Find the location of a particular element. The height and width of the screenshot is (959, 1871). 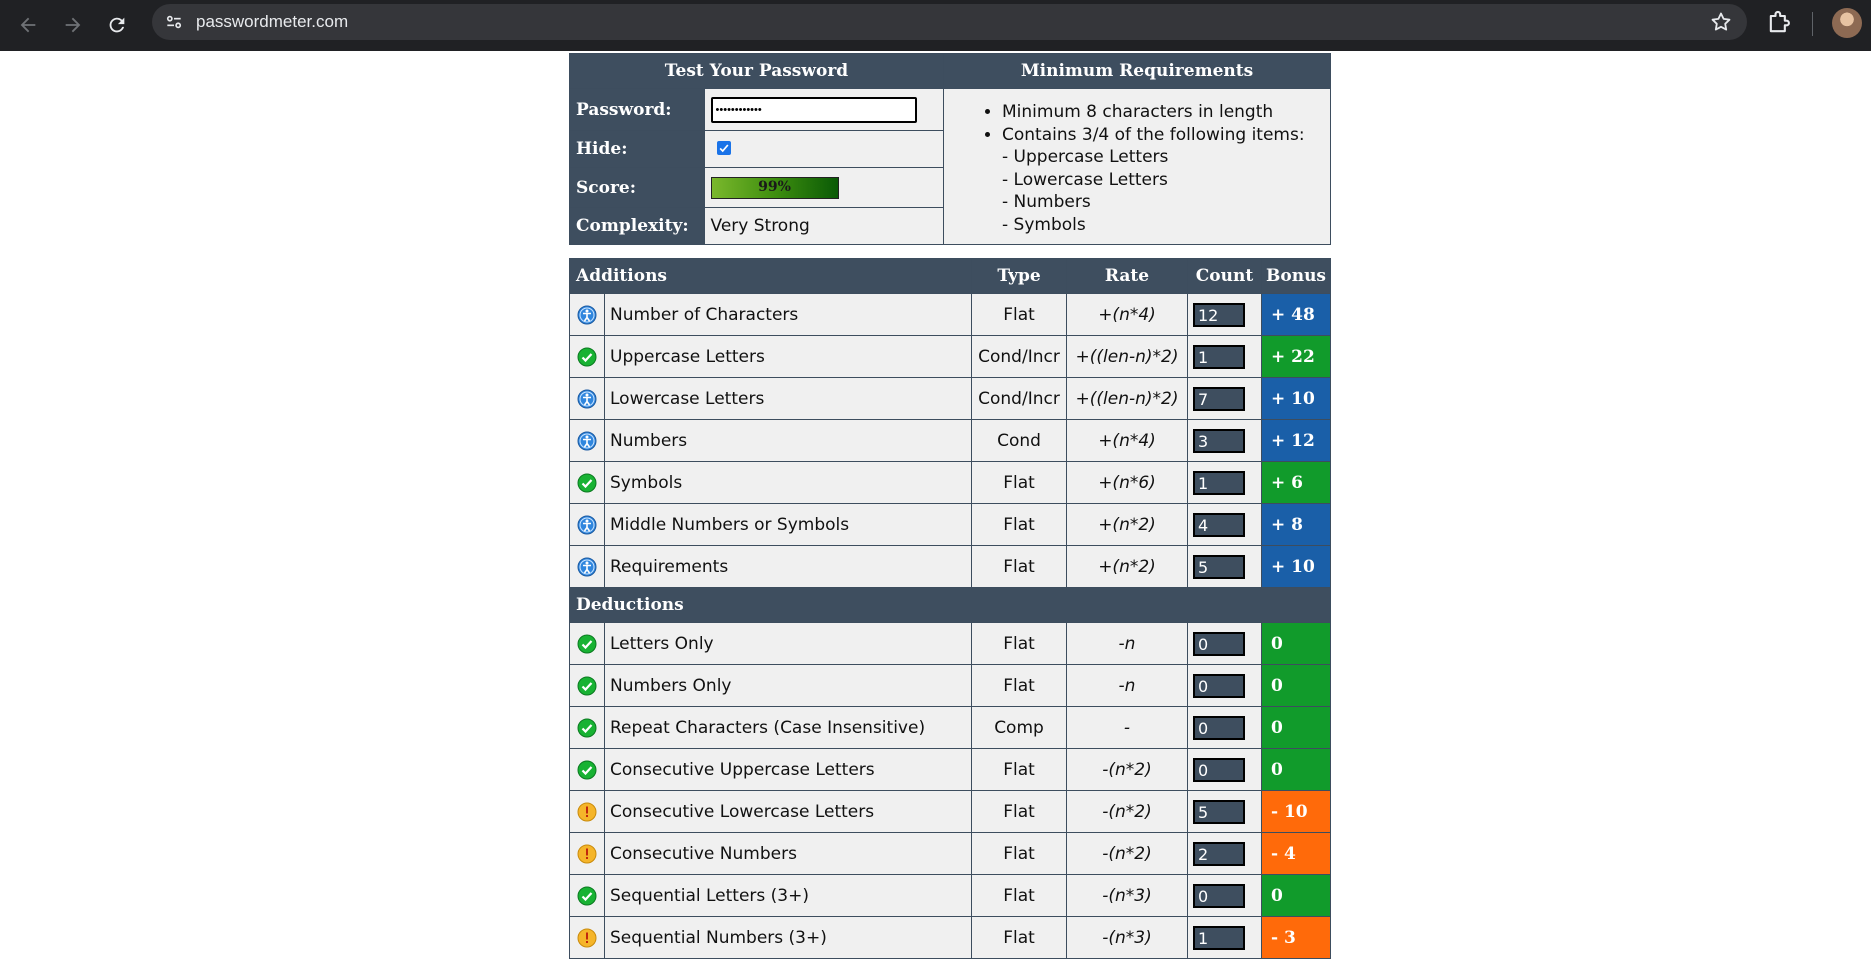

row-bonus: + 22 is located at coordinates (1296, 356).